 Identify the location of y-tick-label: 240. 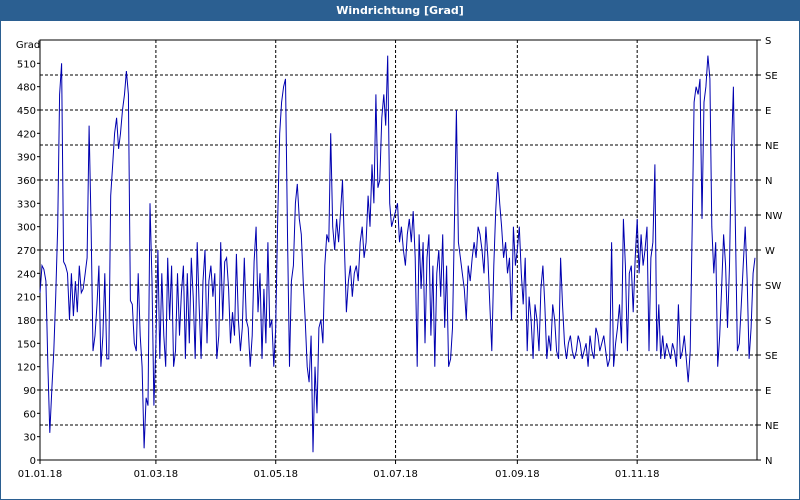
(26, 274).